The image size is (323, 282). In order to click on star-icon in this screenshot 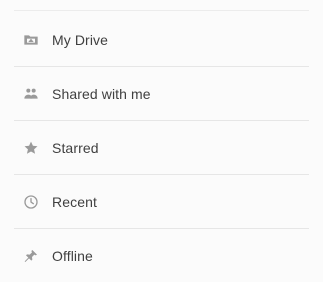, I will do `click(31, 148)`.